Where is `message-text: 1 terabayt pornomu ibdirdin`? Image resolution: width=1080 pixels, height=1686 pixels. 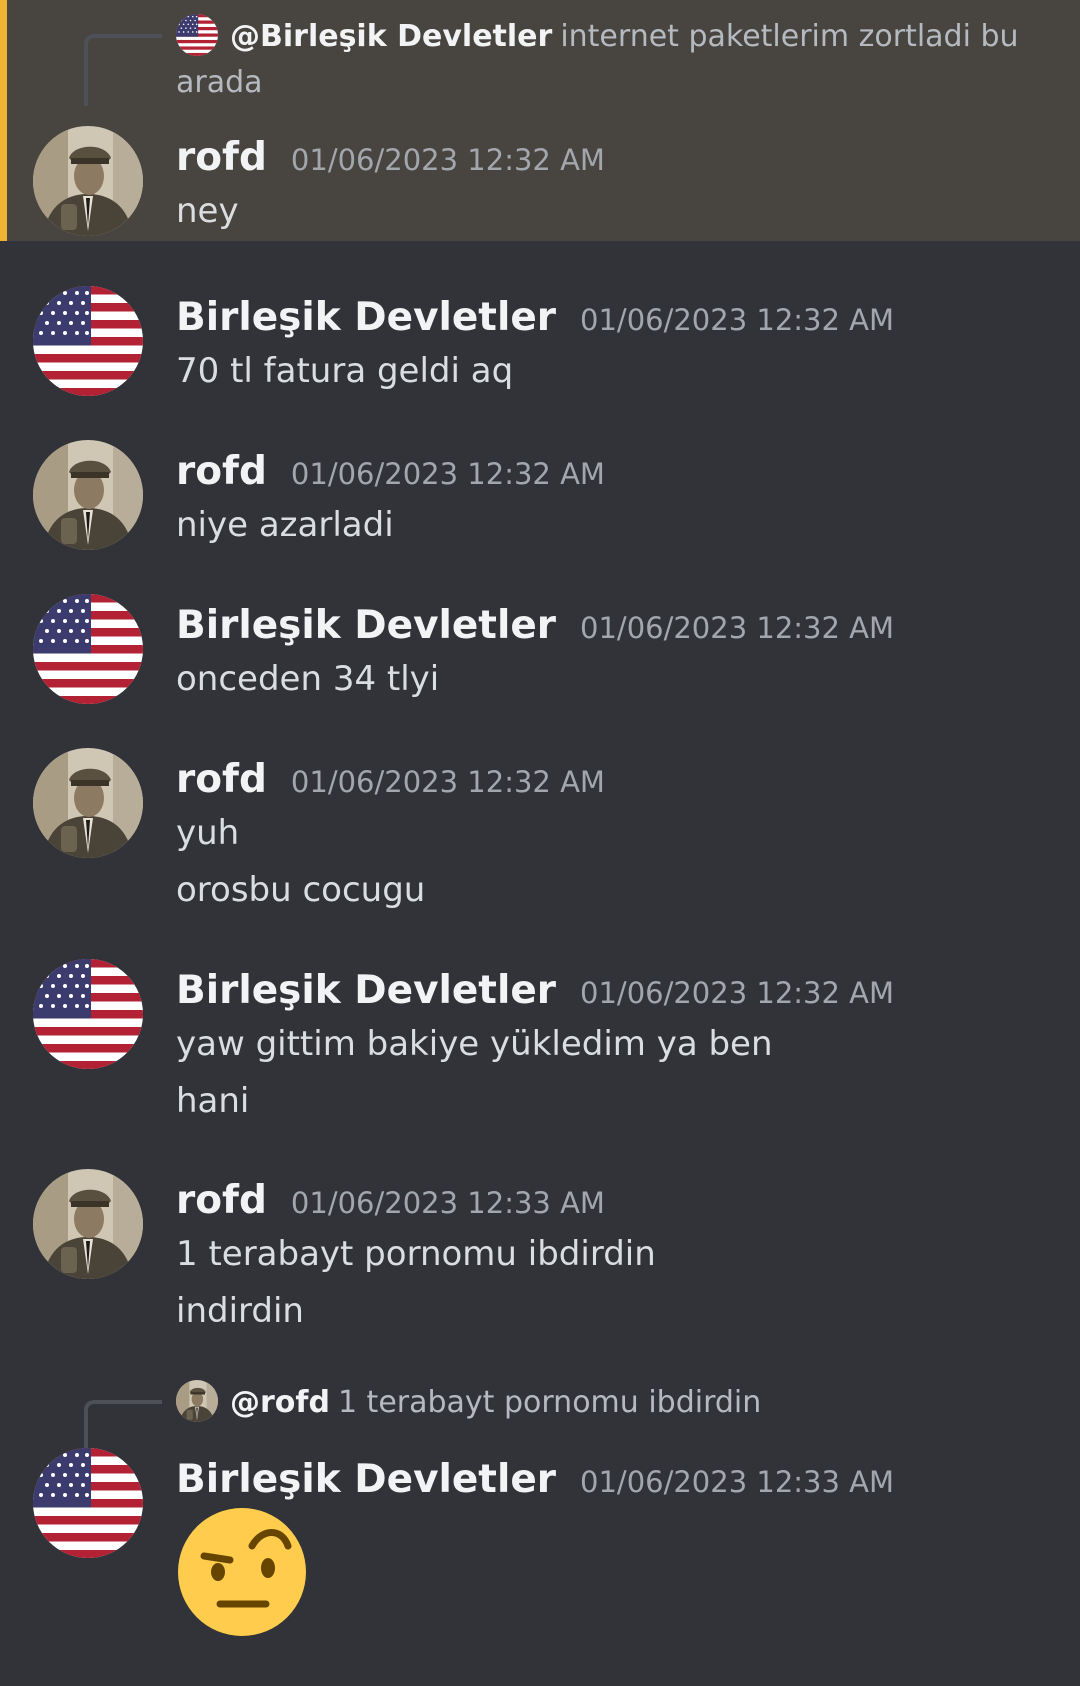
message-text: 1 terabayt pornomu ibdirdin is located at coordinates (416, 1254).